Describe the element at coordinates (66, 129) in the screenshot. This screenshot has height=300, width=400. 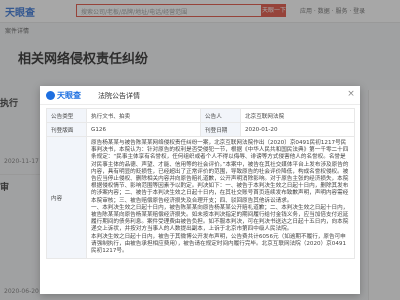
I see `page-section-label: 刊登版面` at that location.